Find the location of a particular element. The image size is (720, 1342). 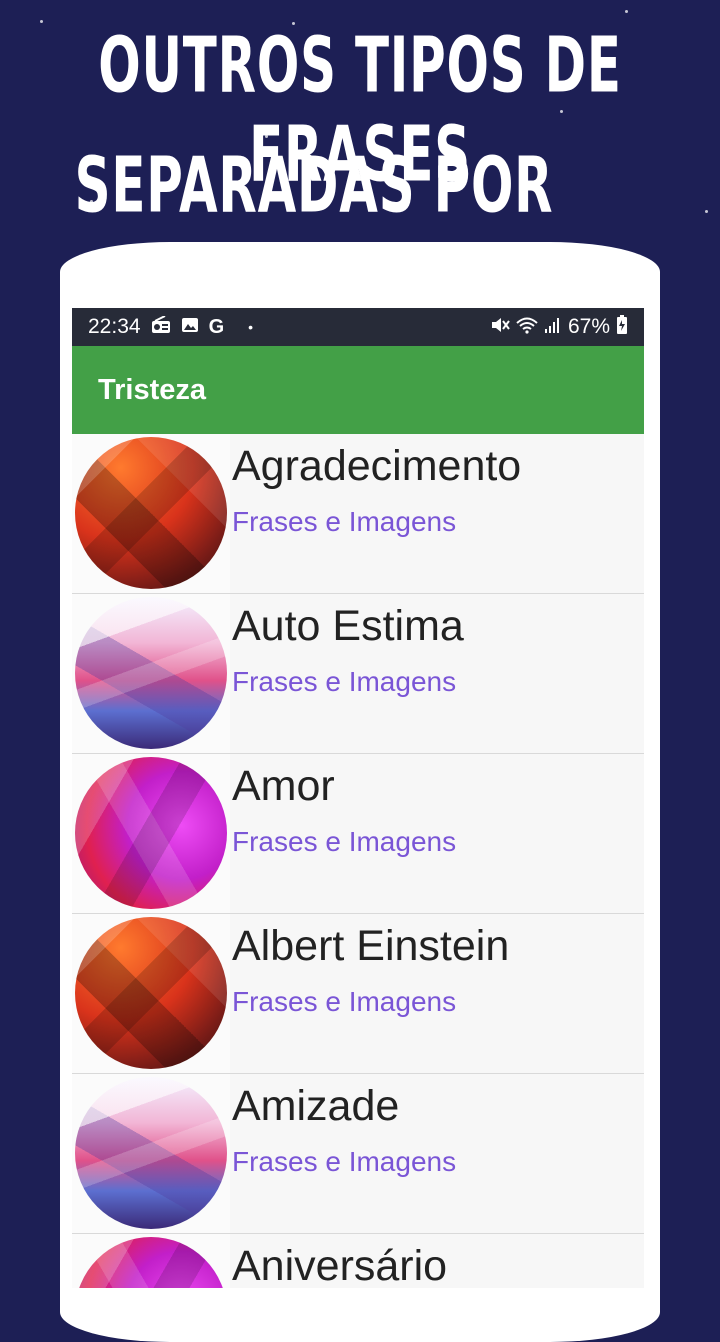

signal-icon is located at coordinates (553, 327).